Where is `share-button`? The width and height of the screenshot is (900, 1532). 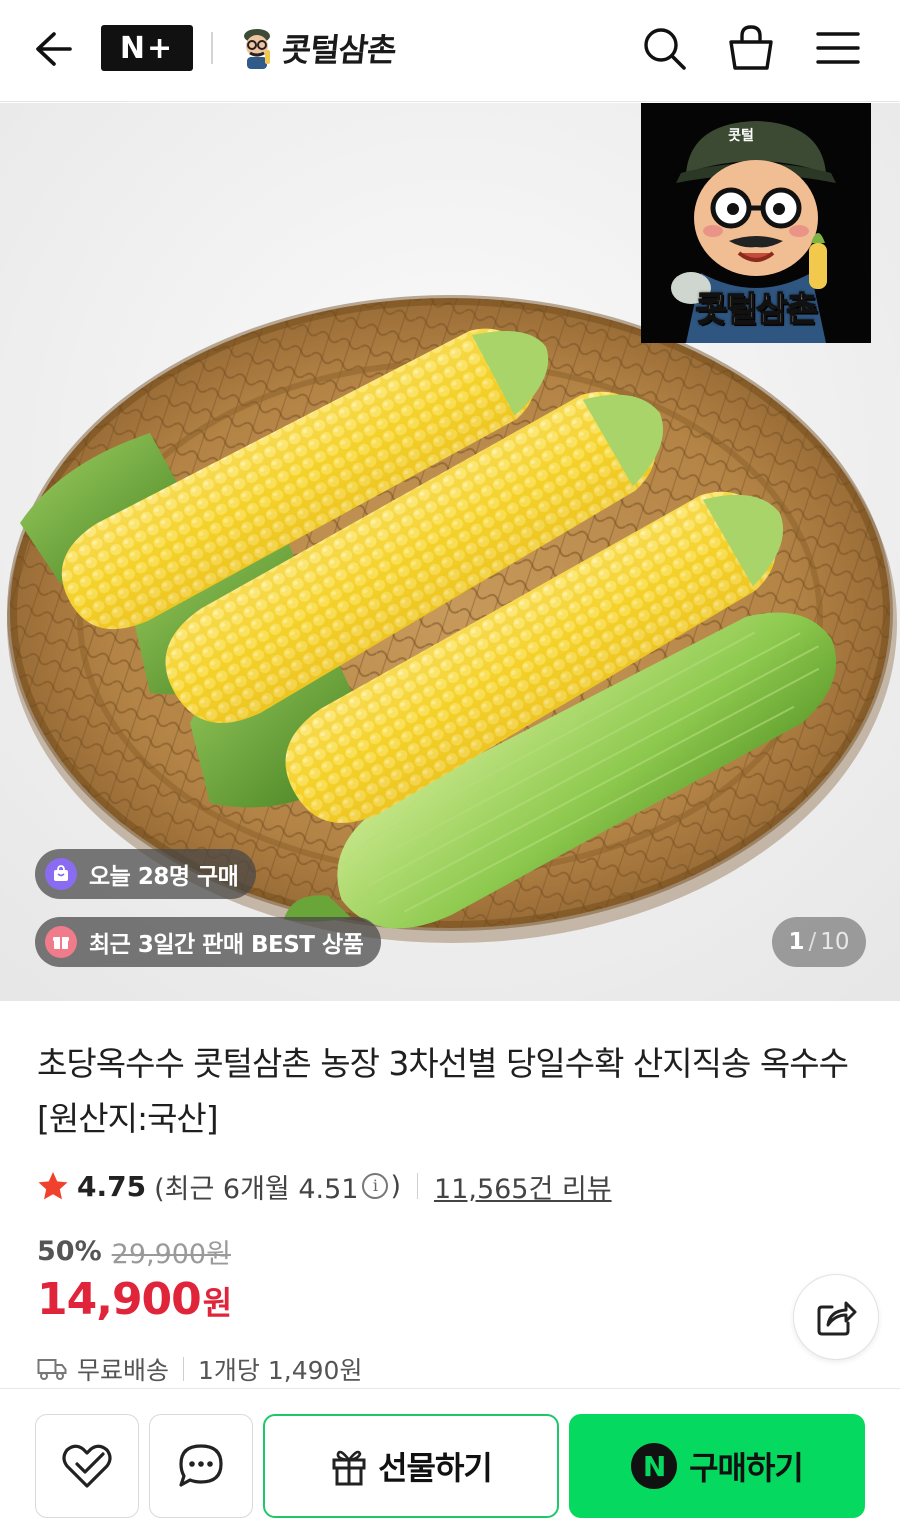
share-button is located at coordinates (836, 1317).